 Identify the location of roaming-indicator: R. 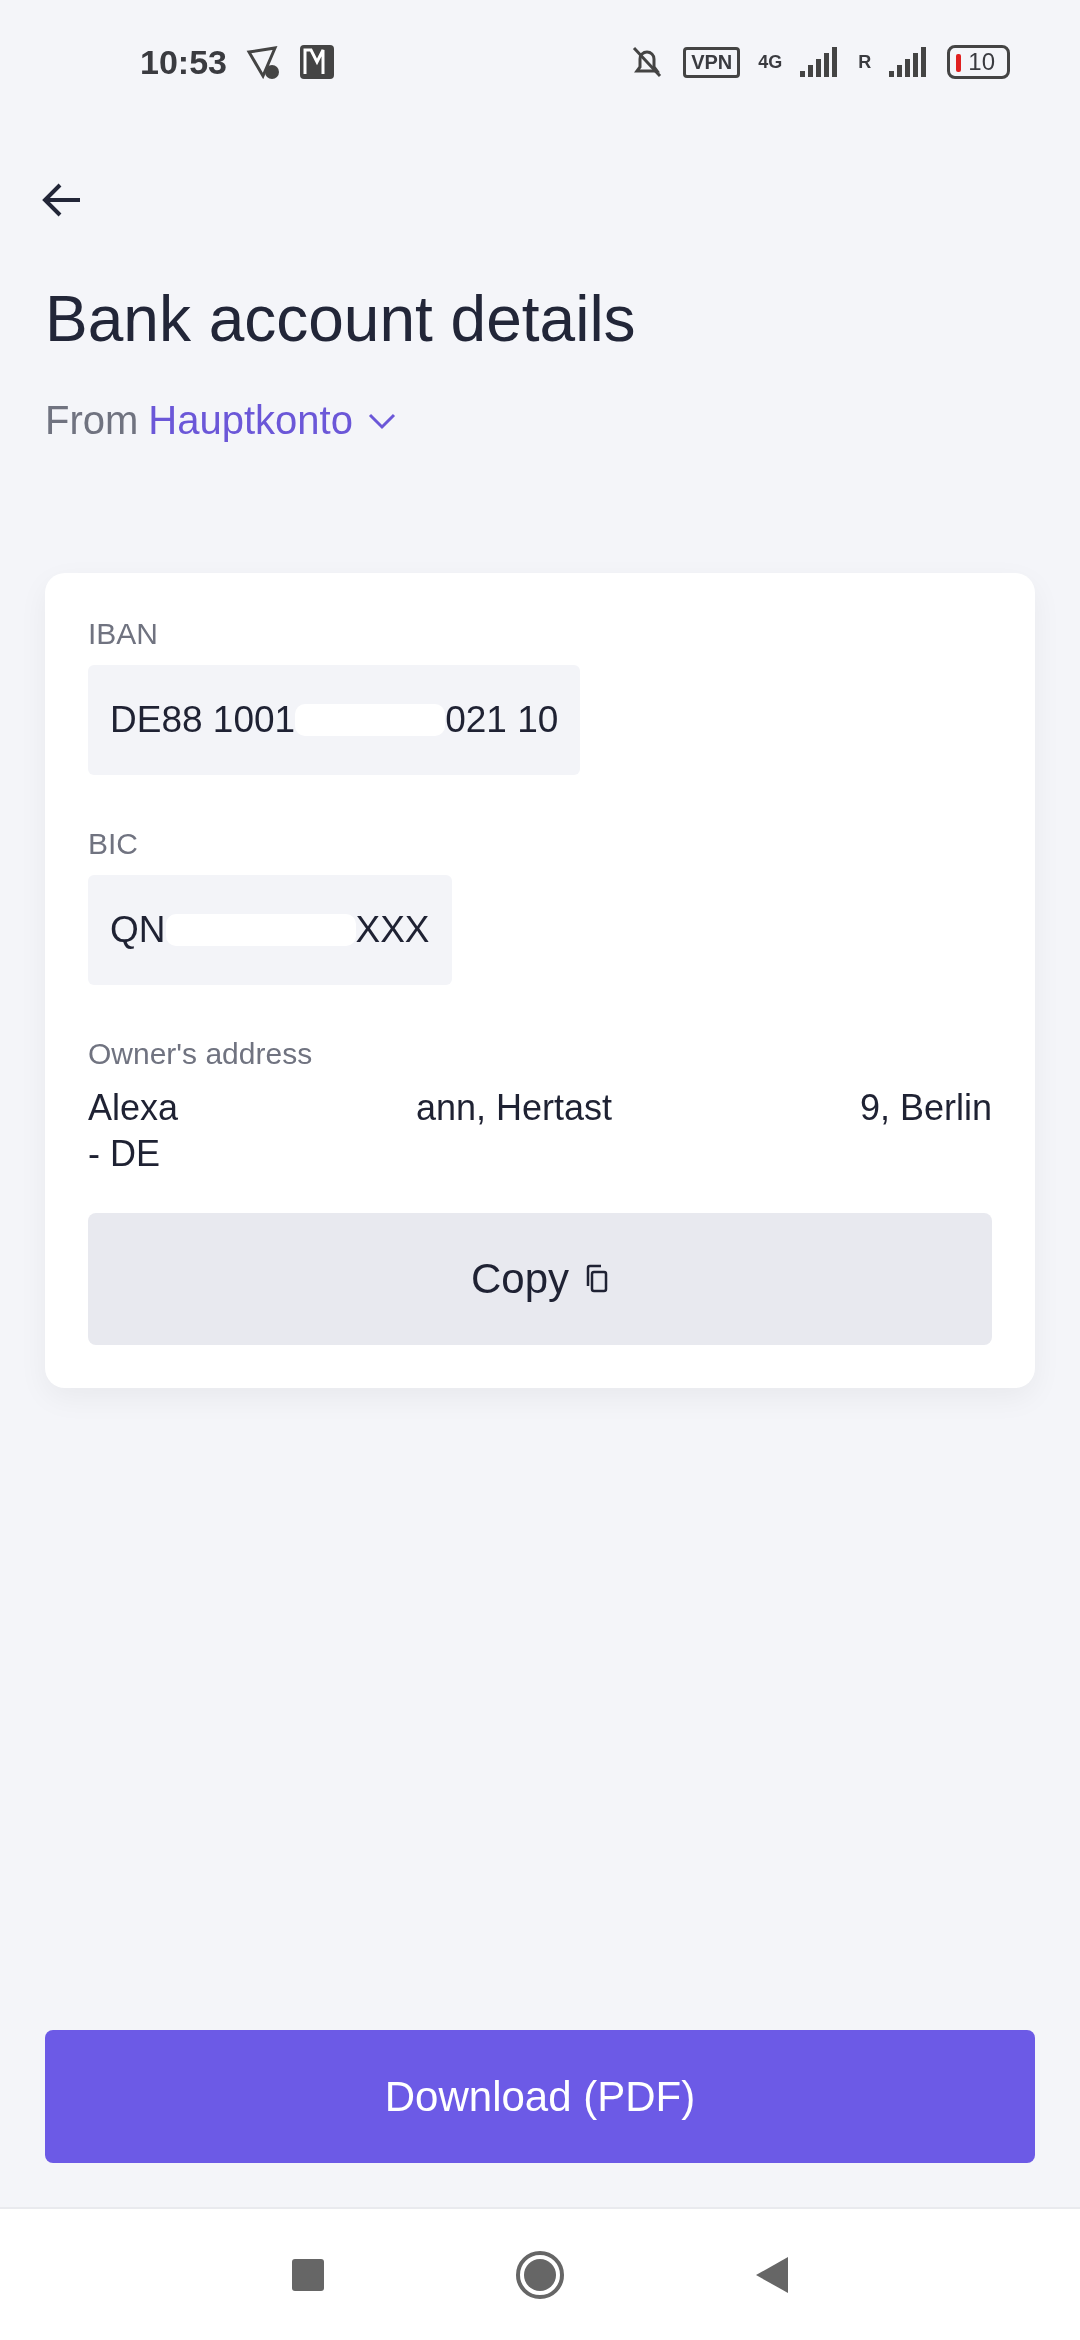
(865, 62).